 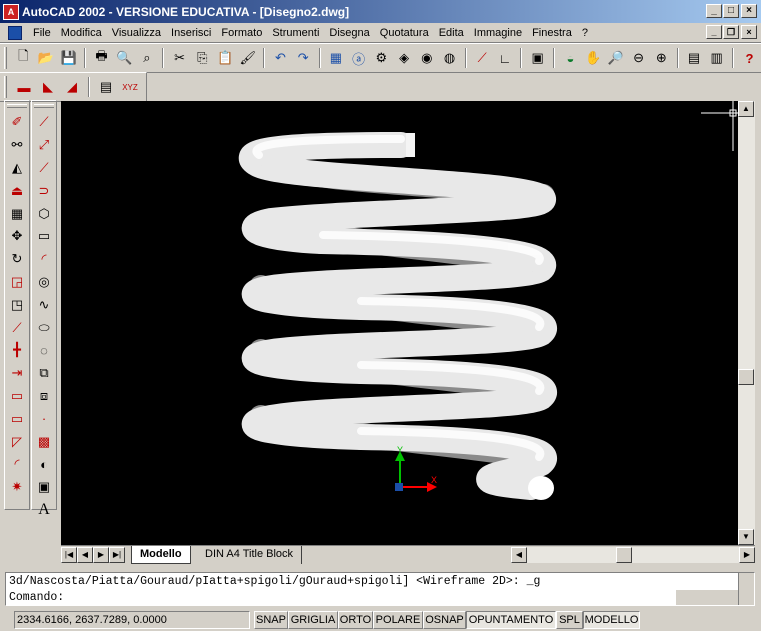 What do you see at coordinates (749, 58) in the screenshot?
I see `help-icon: ?` at bounding box center [749, 58].